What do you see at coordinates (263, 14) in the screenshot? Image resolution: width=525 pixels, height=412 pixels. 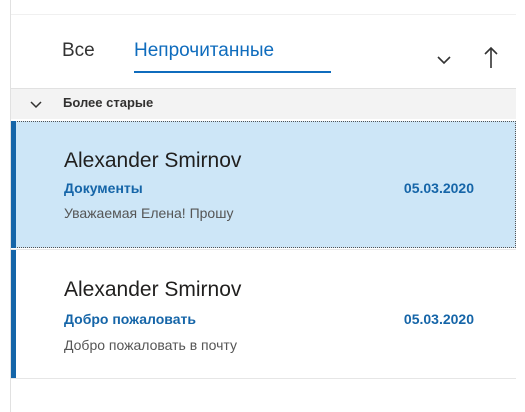 I see `top-divider` at bounding box center [263, 14].